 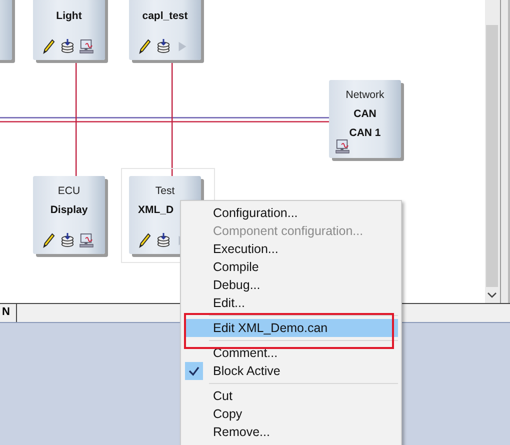 I want to click on node-type: Test, so click(x=165, y=191).